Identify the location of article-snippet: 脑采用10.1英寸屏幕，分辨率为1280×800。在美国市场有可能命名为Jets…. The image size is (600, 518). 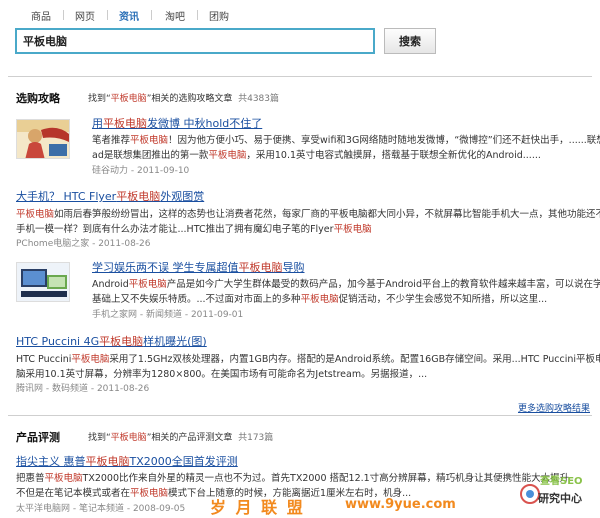
(222, 374).